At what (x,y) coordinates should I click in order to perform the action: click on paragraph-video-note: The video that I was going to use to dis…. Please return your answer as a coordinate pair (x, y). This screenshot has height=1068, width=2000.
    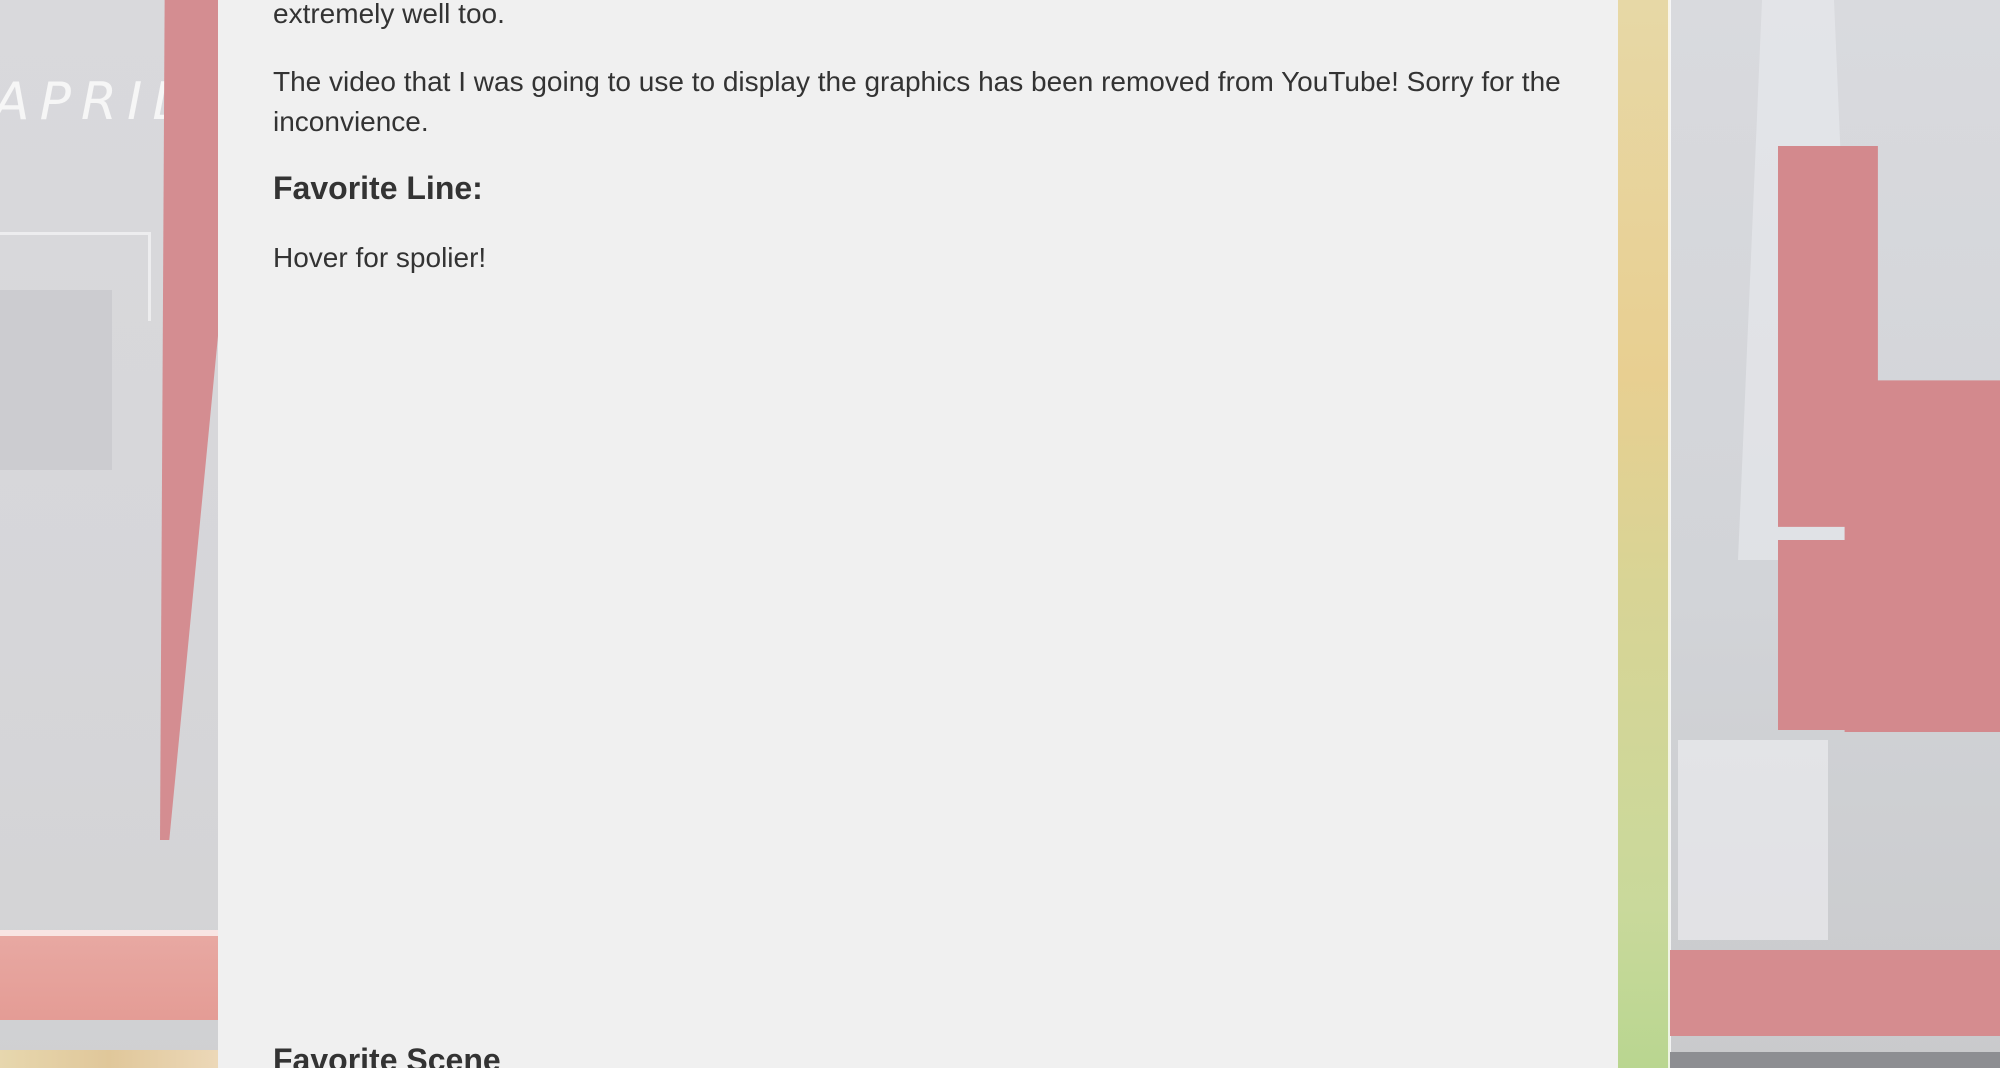
    Looking at the image, I should click on (917, 101).